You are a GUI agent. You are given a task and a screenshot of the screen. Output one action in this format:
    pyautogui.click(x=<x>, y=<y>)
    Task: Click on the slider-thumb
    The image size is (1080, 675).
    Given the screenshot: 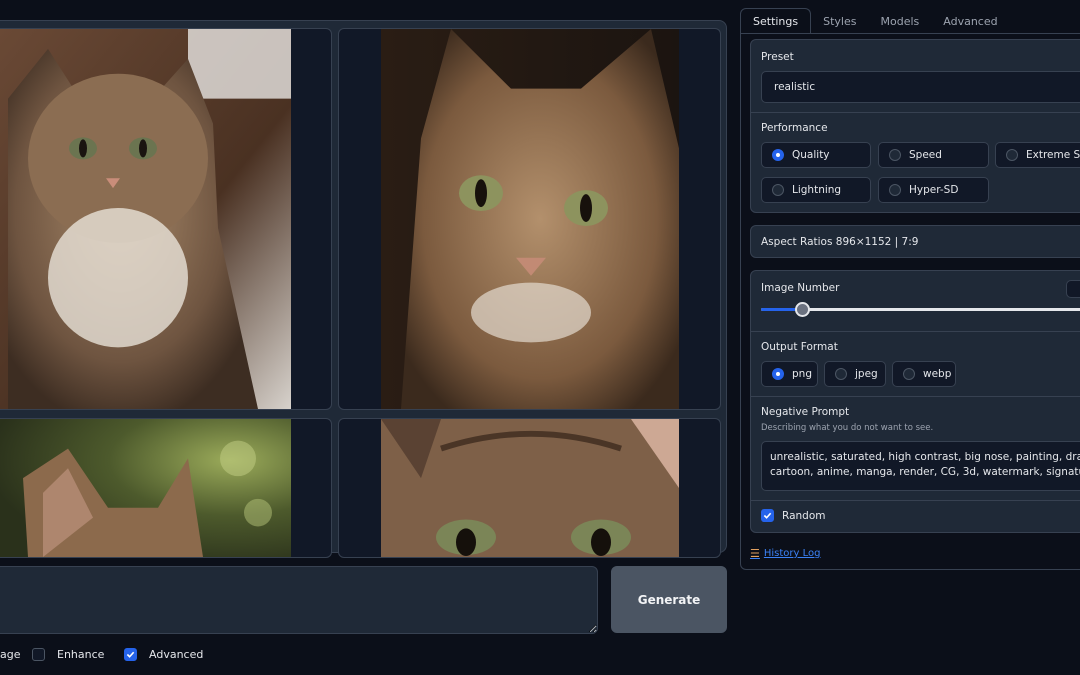 What is the action you would take?
    pyautogui.click(x=802, y=309)
    